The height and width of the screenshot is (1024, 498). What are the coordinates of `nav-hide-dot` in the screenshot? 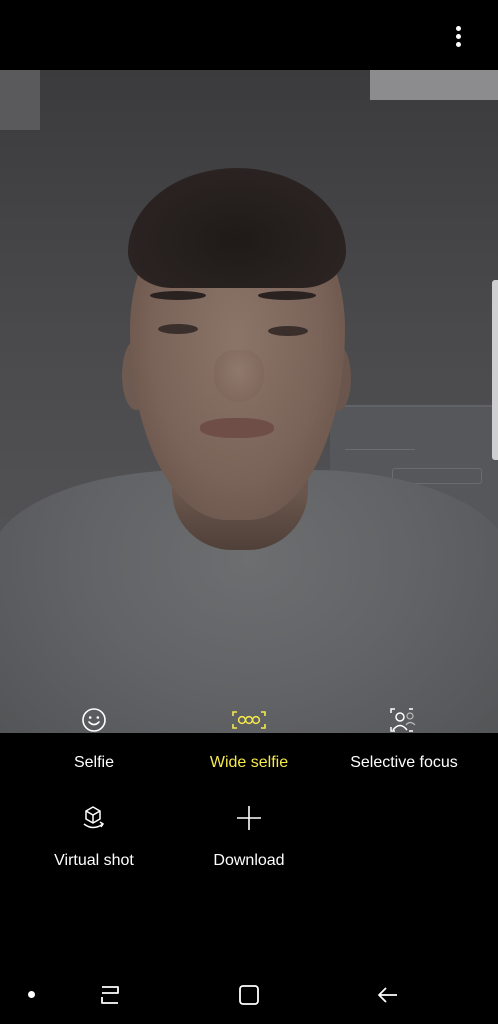 It's located at (31, 994).